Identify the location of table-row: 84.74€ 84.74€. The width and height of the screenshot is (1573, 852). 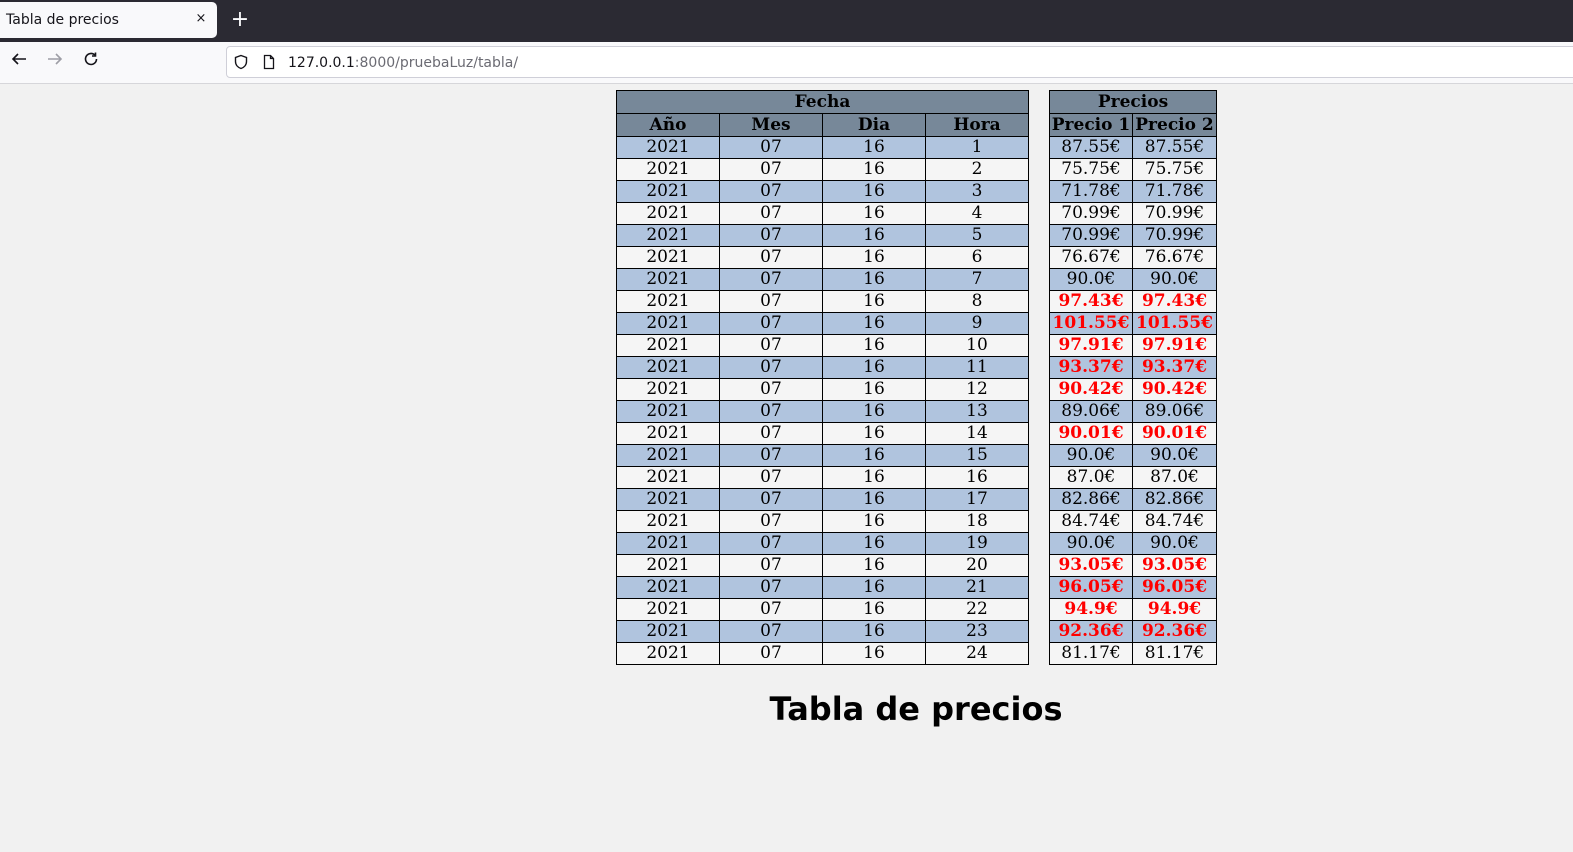
(1133, 521).